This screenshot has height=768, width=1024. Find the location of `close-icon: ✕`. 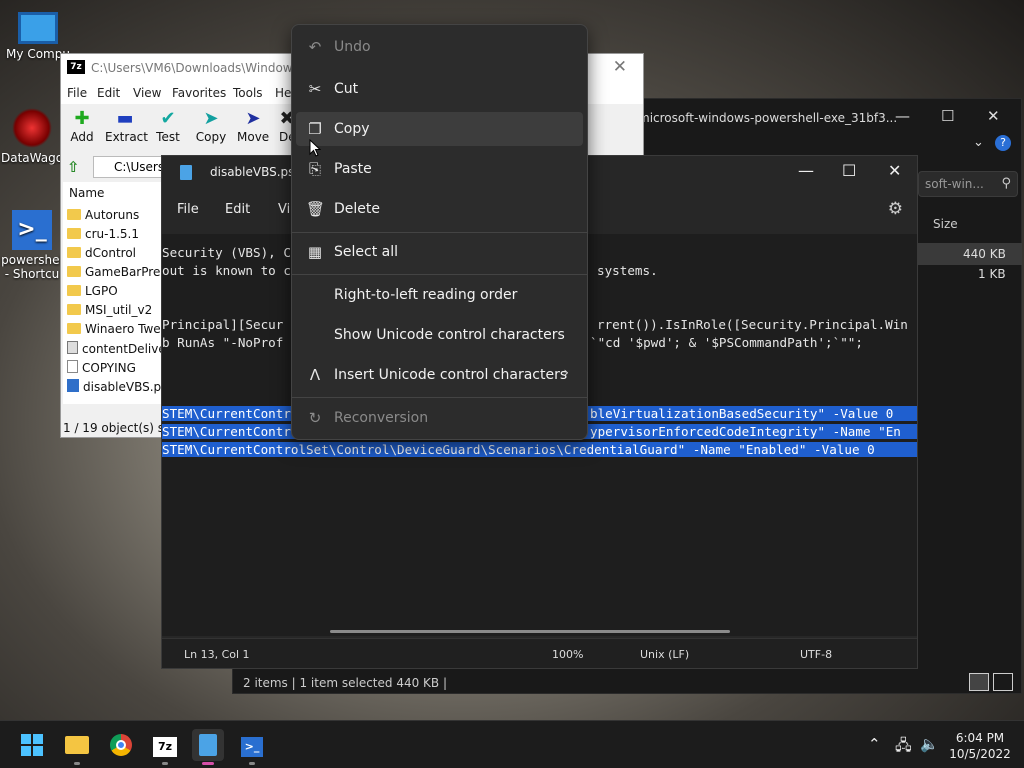

close-icon: ✕ is located at coordinates (620, 67).